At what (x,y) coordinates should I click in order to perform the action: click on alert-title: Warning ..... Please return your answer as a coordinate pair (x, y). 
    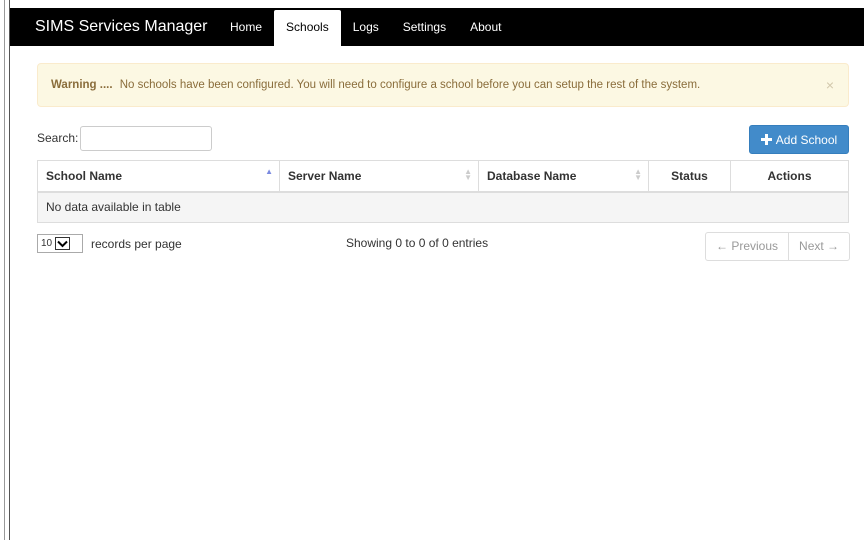
    Looking at the image, I should click on (82, 85).